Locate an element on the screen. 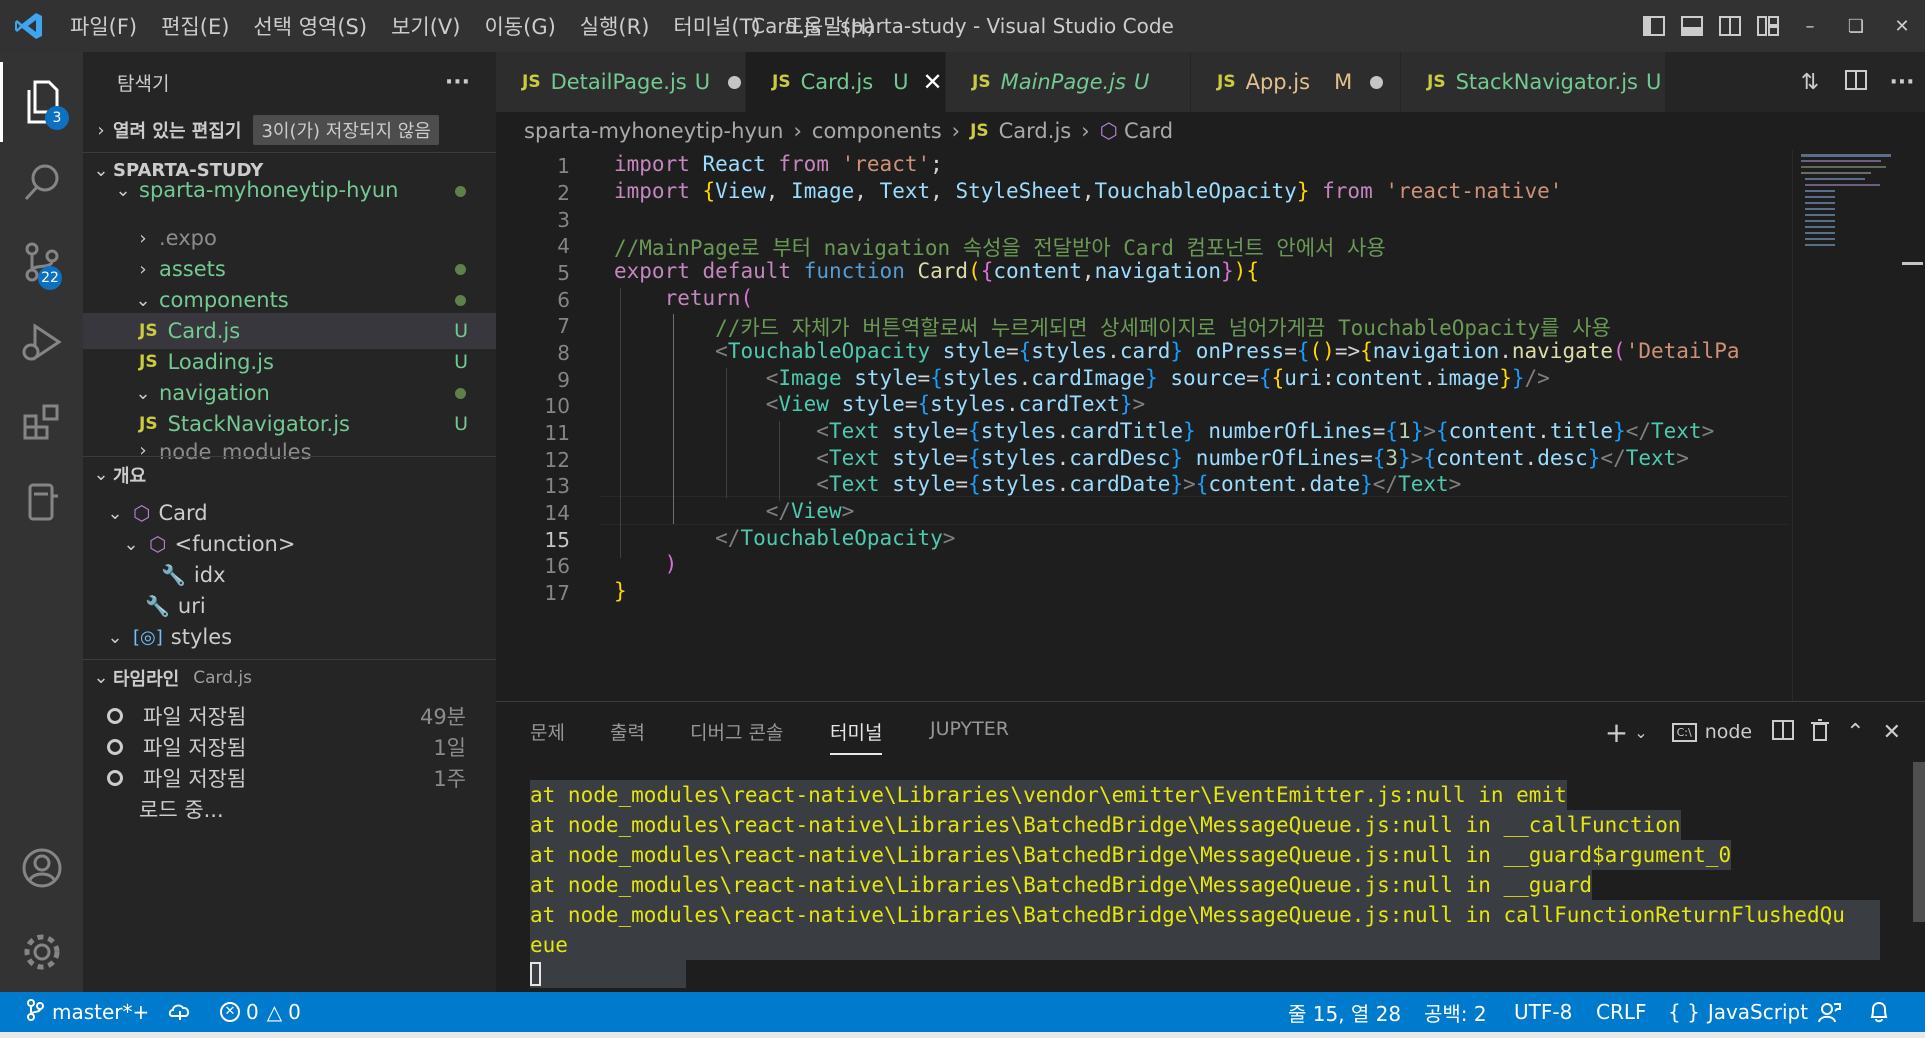 This screenshot has width=1925, height=1038. open-editors-section: › 열려 있는 편집기 3이(가) 저장되지 않음 is located at coordinates (289, 130).